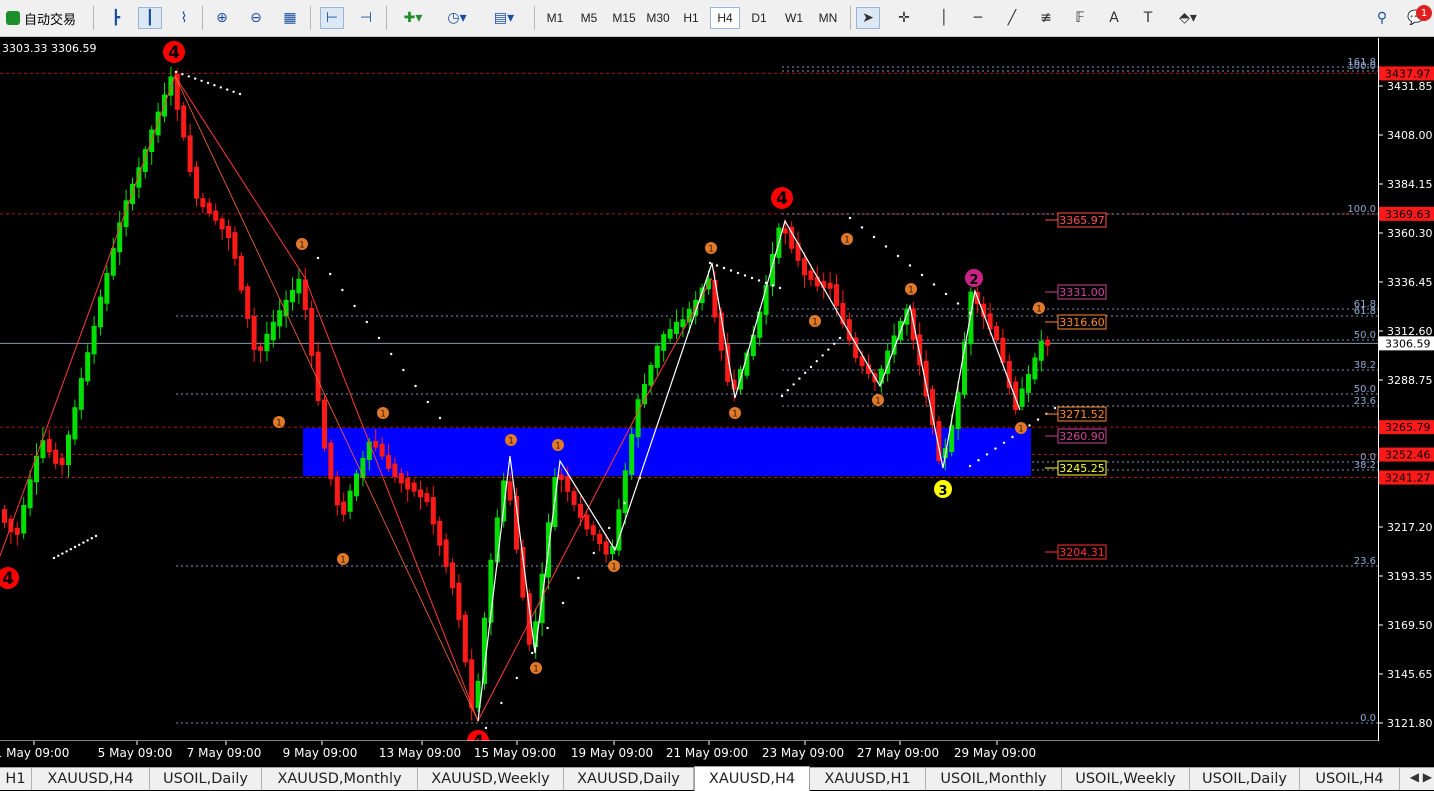  I want to click on fib-level-label: 38.2, so click(1365, 465).